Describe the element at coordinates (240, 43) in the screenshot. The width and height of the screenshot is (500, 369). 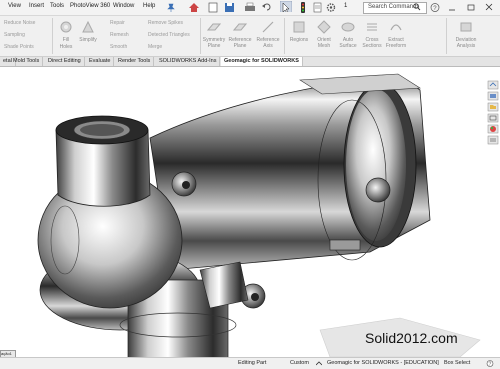
I see `reference-plane-label: Reference Plane` at that location.